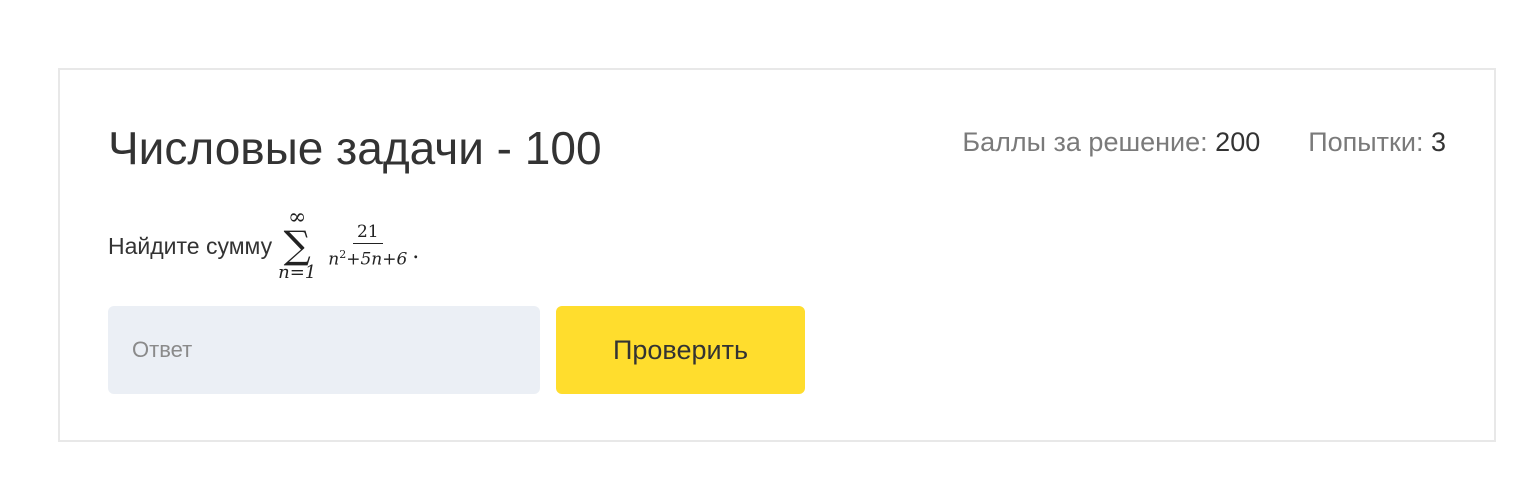 The image size is (1534, 500). I want to click on answer-input, so click(324, 350).